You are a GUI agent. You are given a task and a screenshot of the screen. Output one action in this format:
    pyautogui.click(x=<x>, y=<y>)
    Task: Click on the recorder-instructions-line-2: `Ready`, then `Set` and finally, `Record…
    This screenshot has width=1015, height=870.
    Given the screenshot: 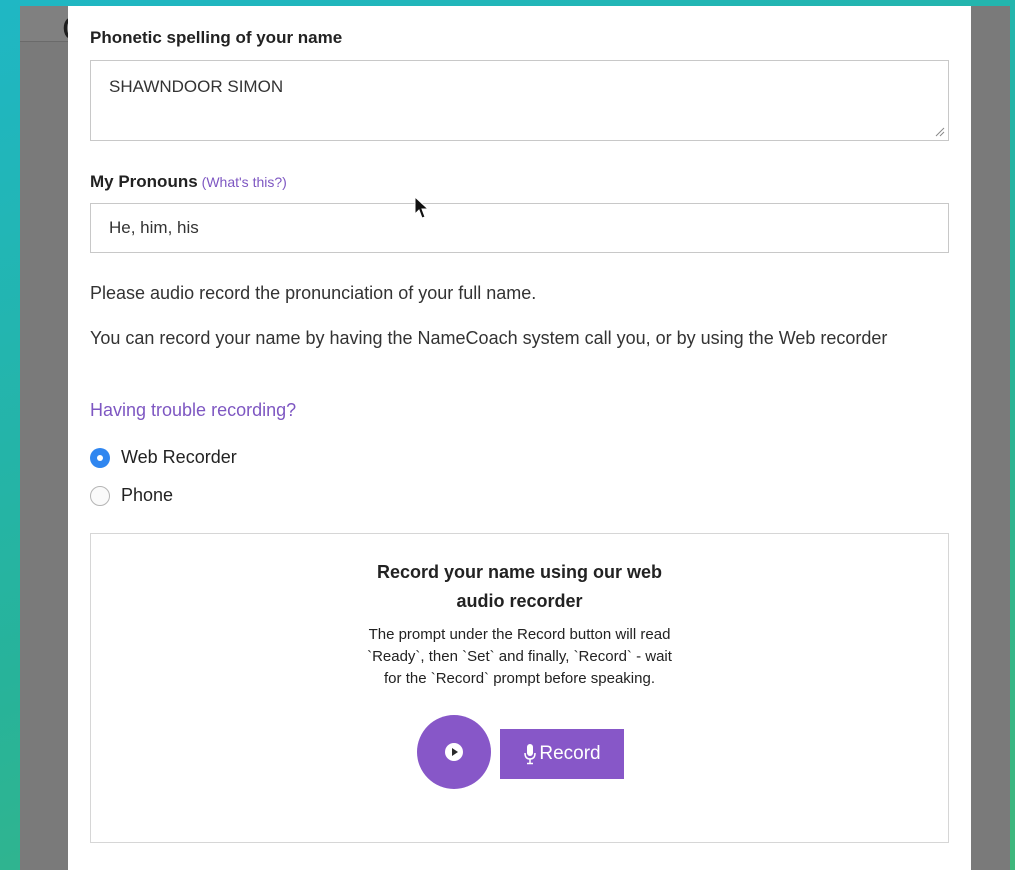 What is the action you would take?
    pyautogui.click(x=519, y=656)
    